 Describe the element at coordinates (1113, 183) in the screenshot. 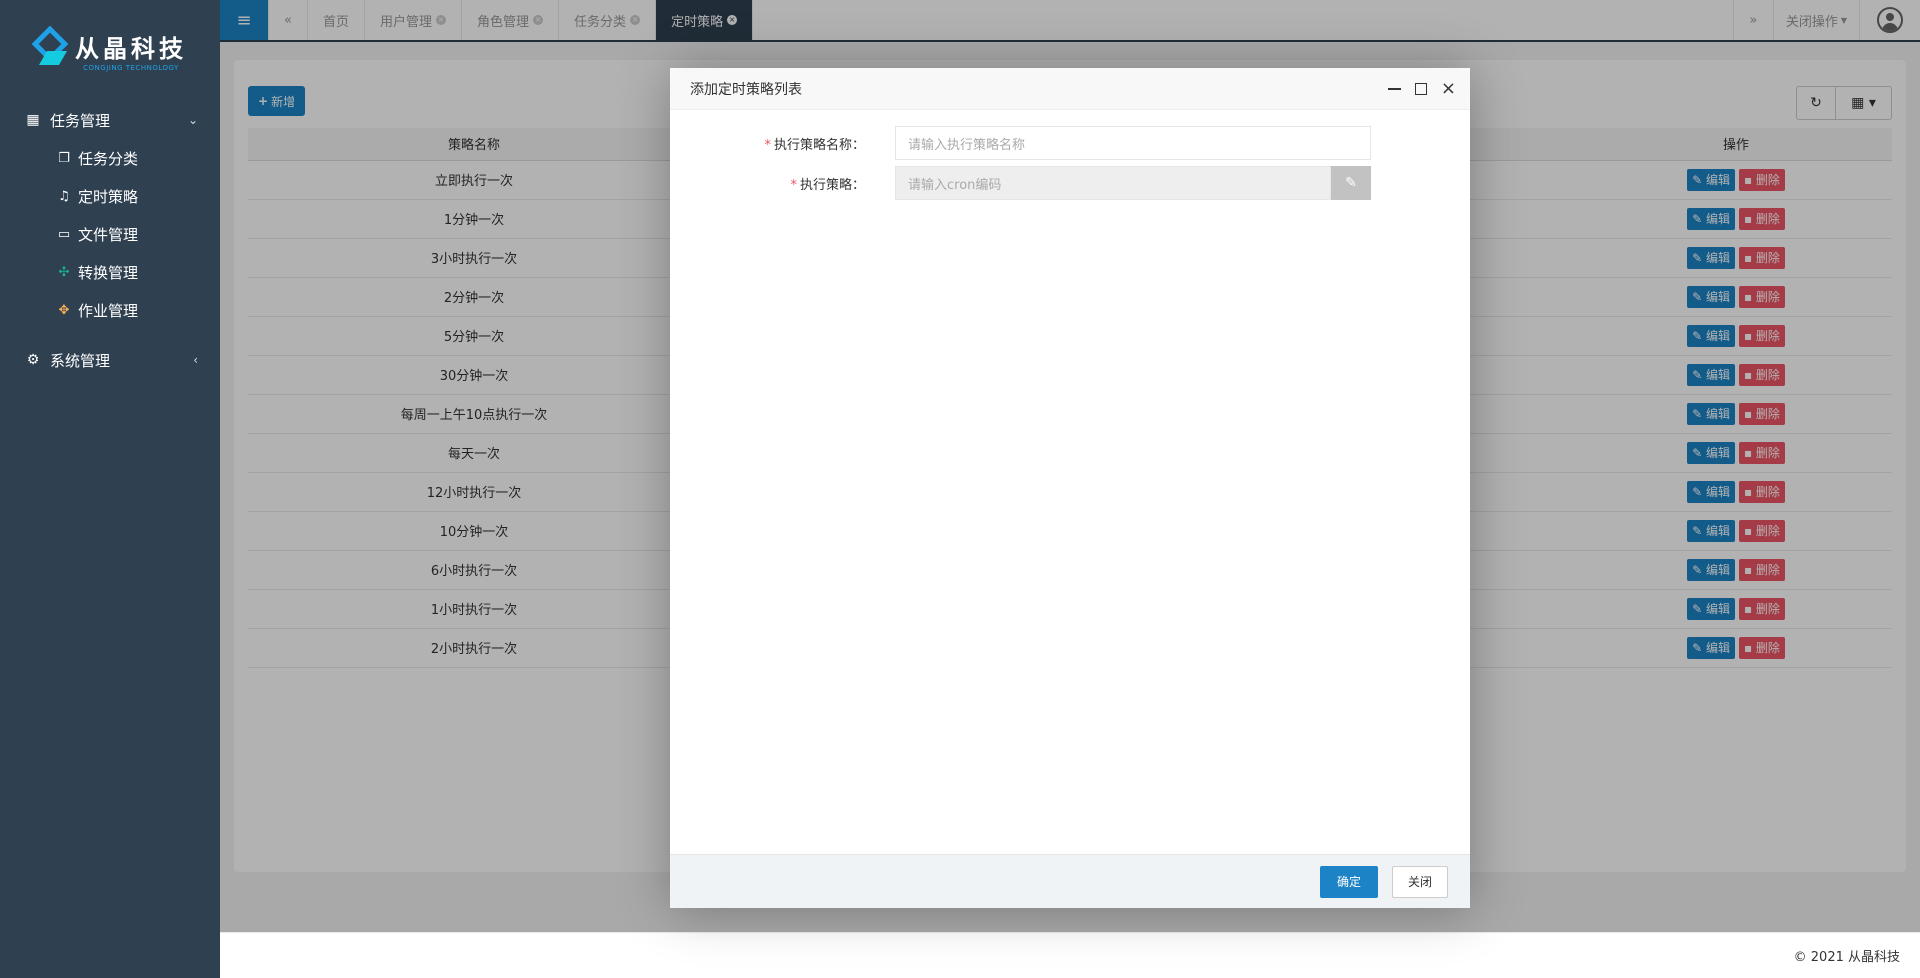

I see `cron-input: 请输入cron编码` at that location.